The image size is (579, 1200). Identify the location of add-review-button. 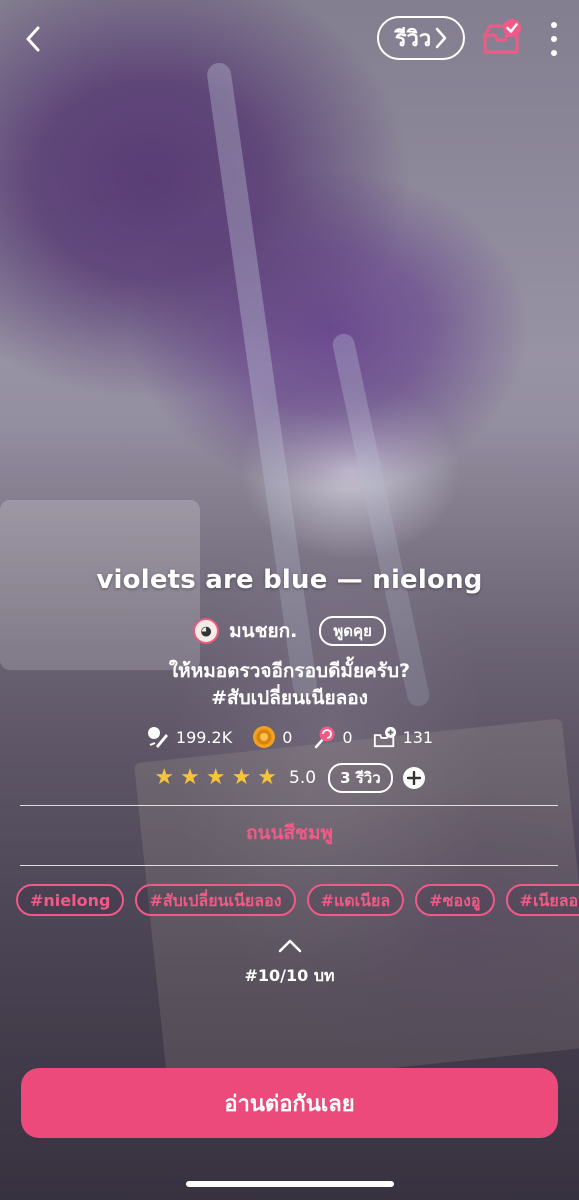
(413, 778).